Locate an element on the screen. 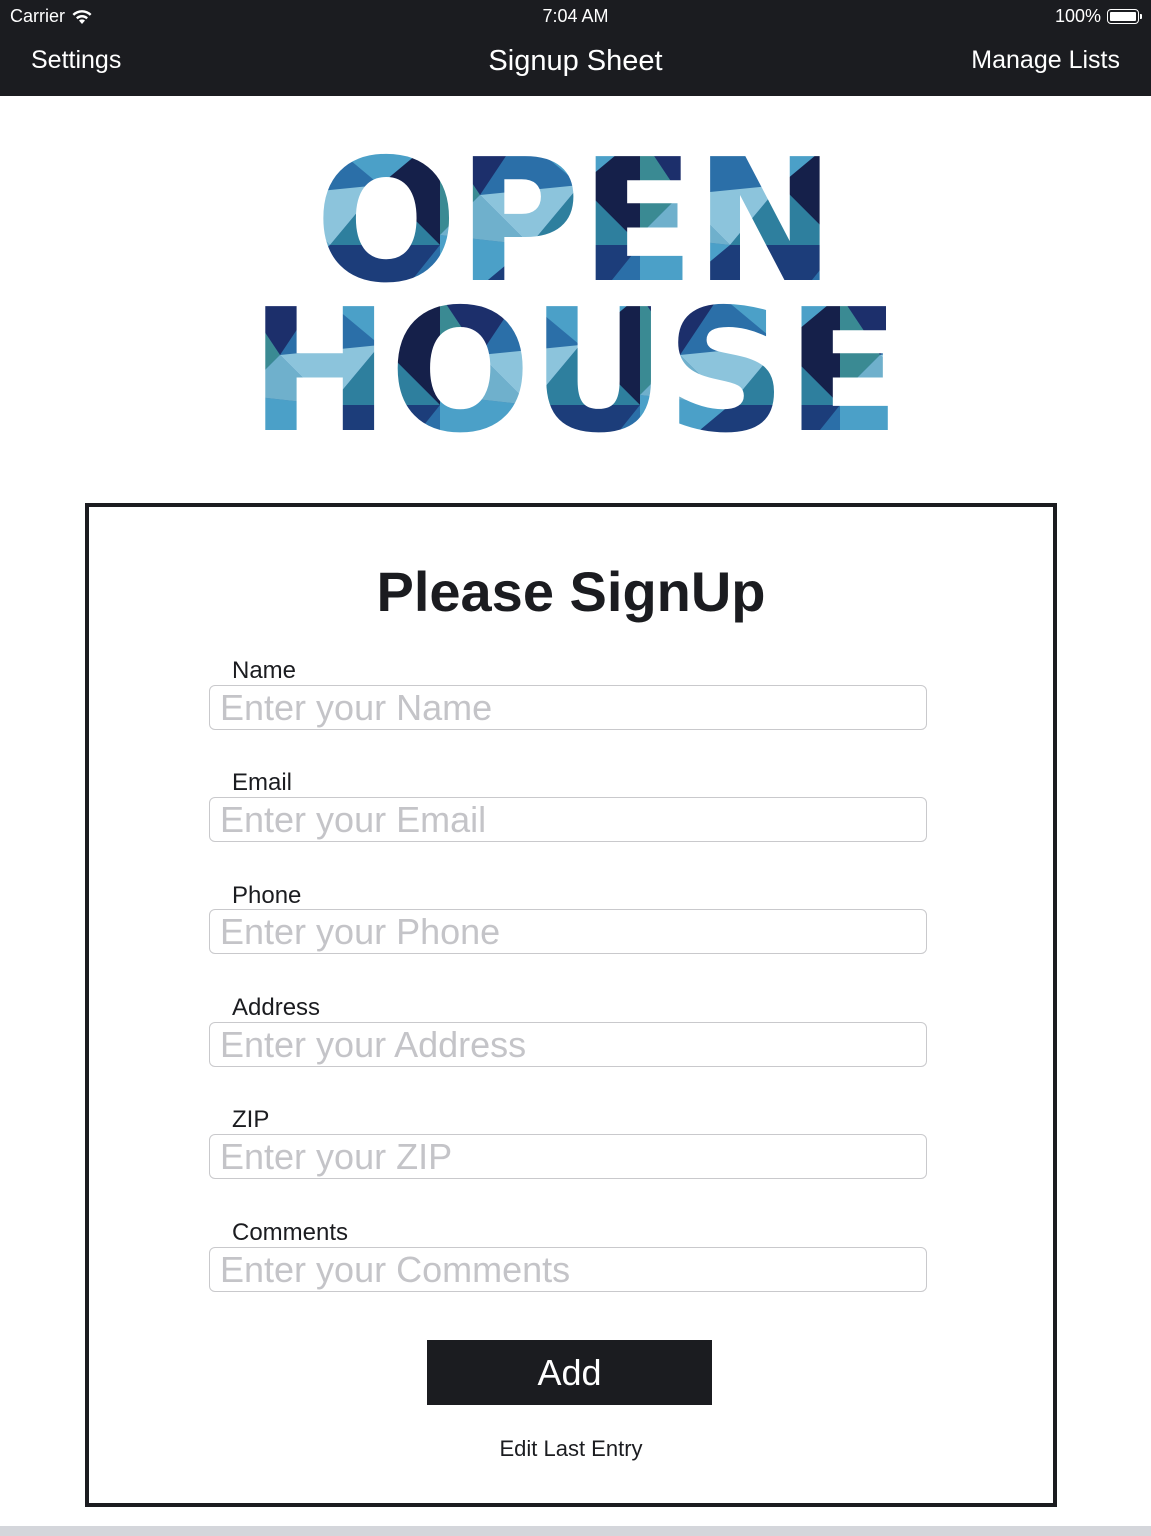  form-heading: Please SignUp is located at coordinates (571, 591).